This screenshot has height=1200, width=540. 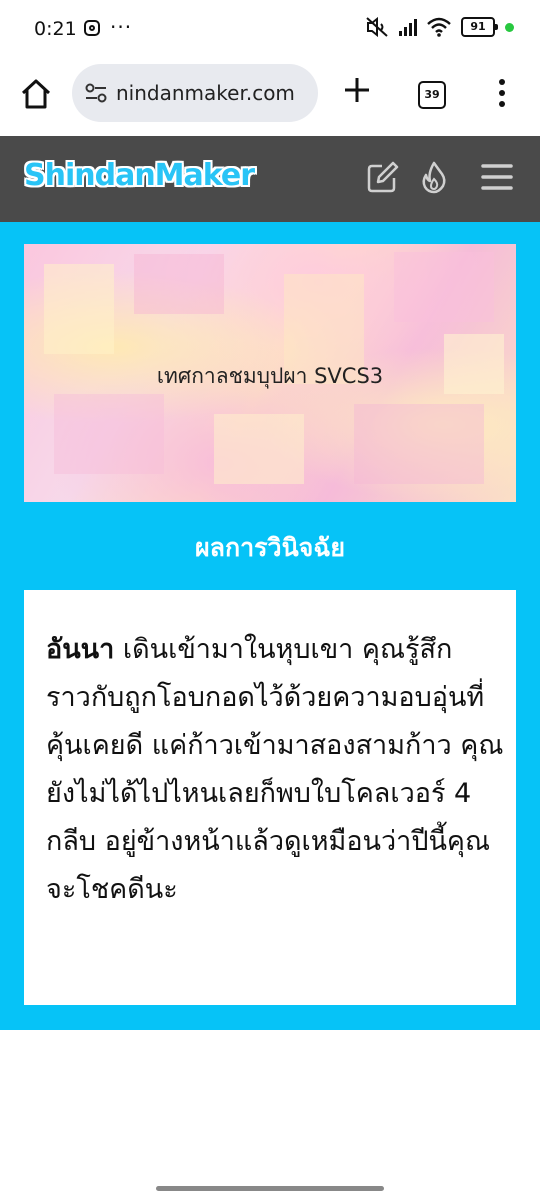 I want to click on result-heading: ผลการวินิจฉัย, so click(x=270, y=547).